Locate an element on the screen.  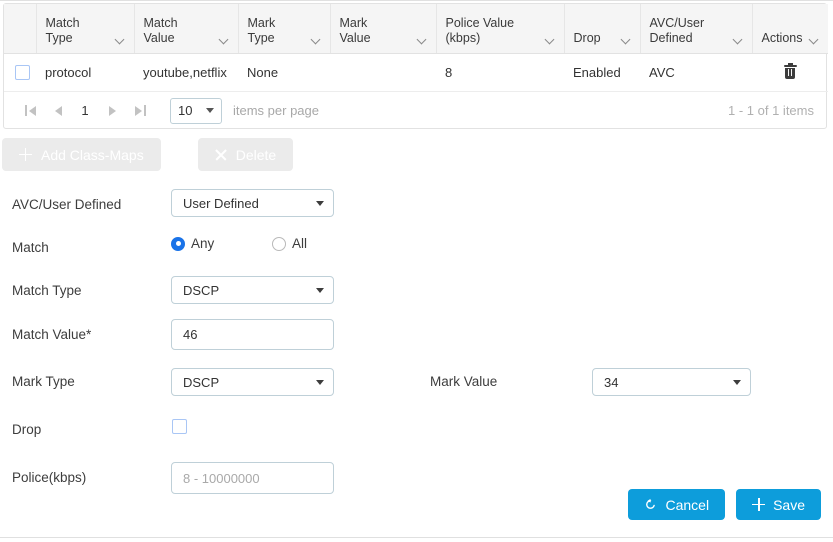
match-radio-all: All is located at coordinates (289, 243).